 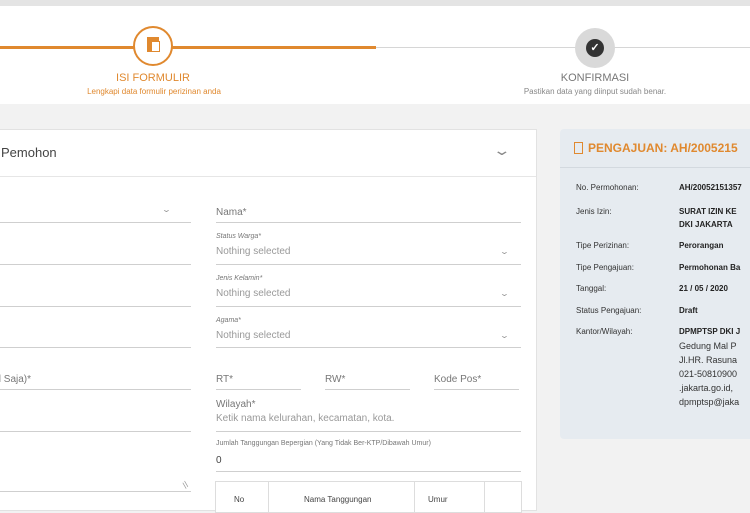 What do you see at coordinates (219, 460) in the screenshot?
I see `tanggungan-input: 0` at bounding box center [219, 460].